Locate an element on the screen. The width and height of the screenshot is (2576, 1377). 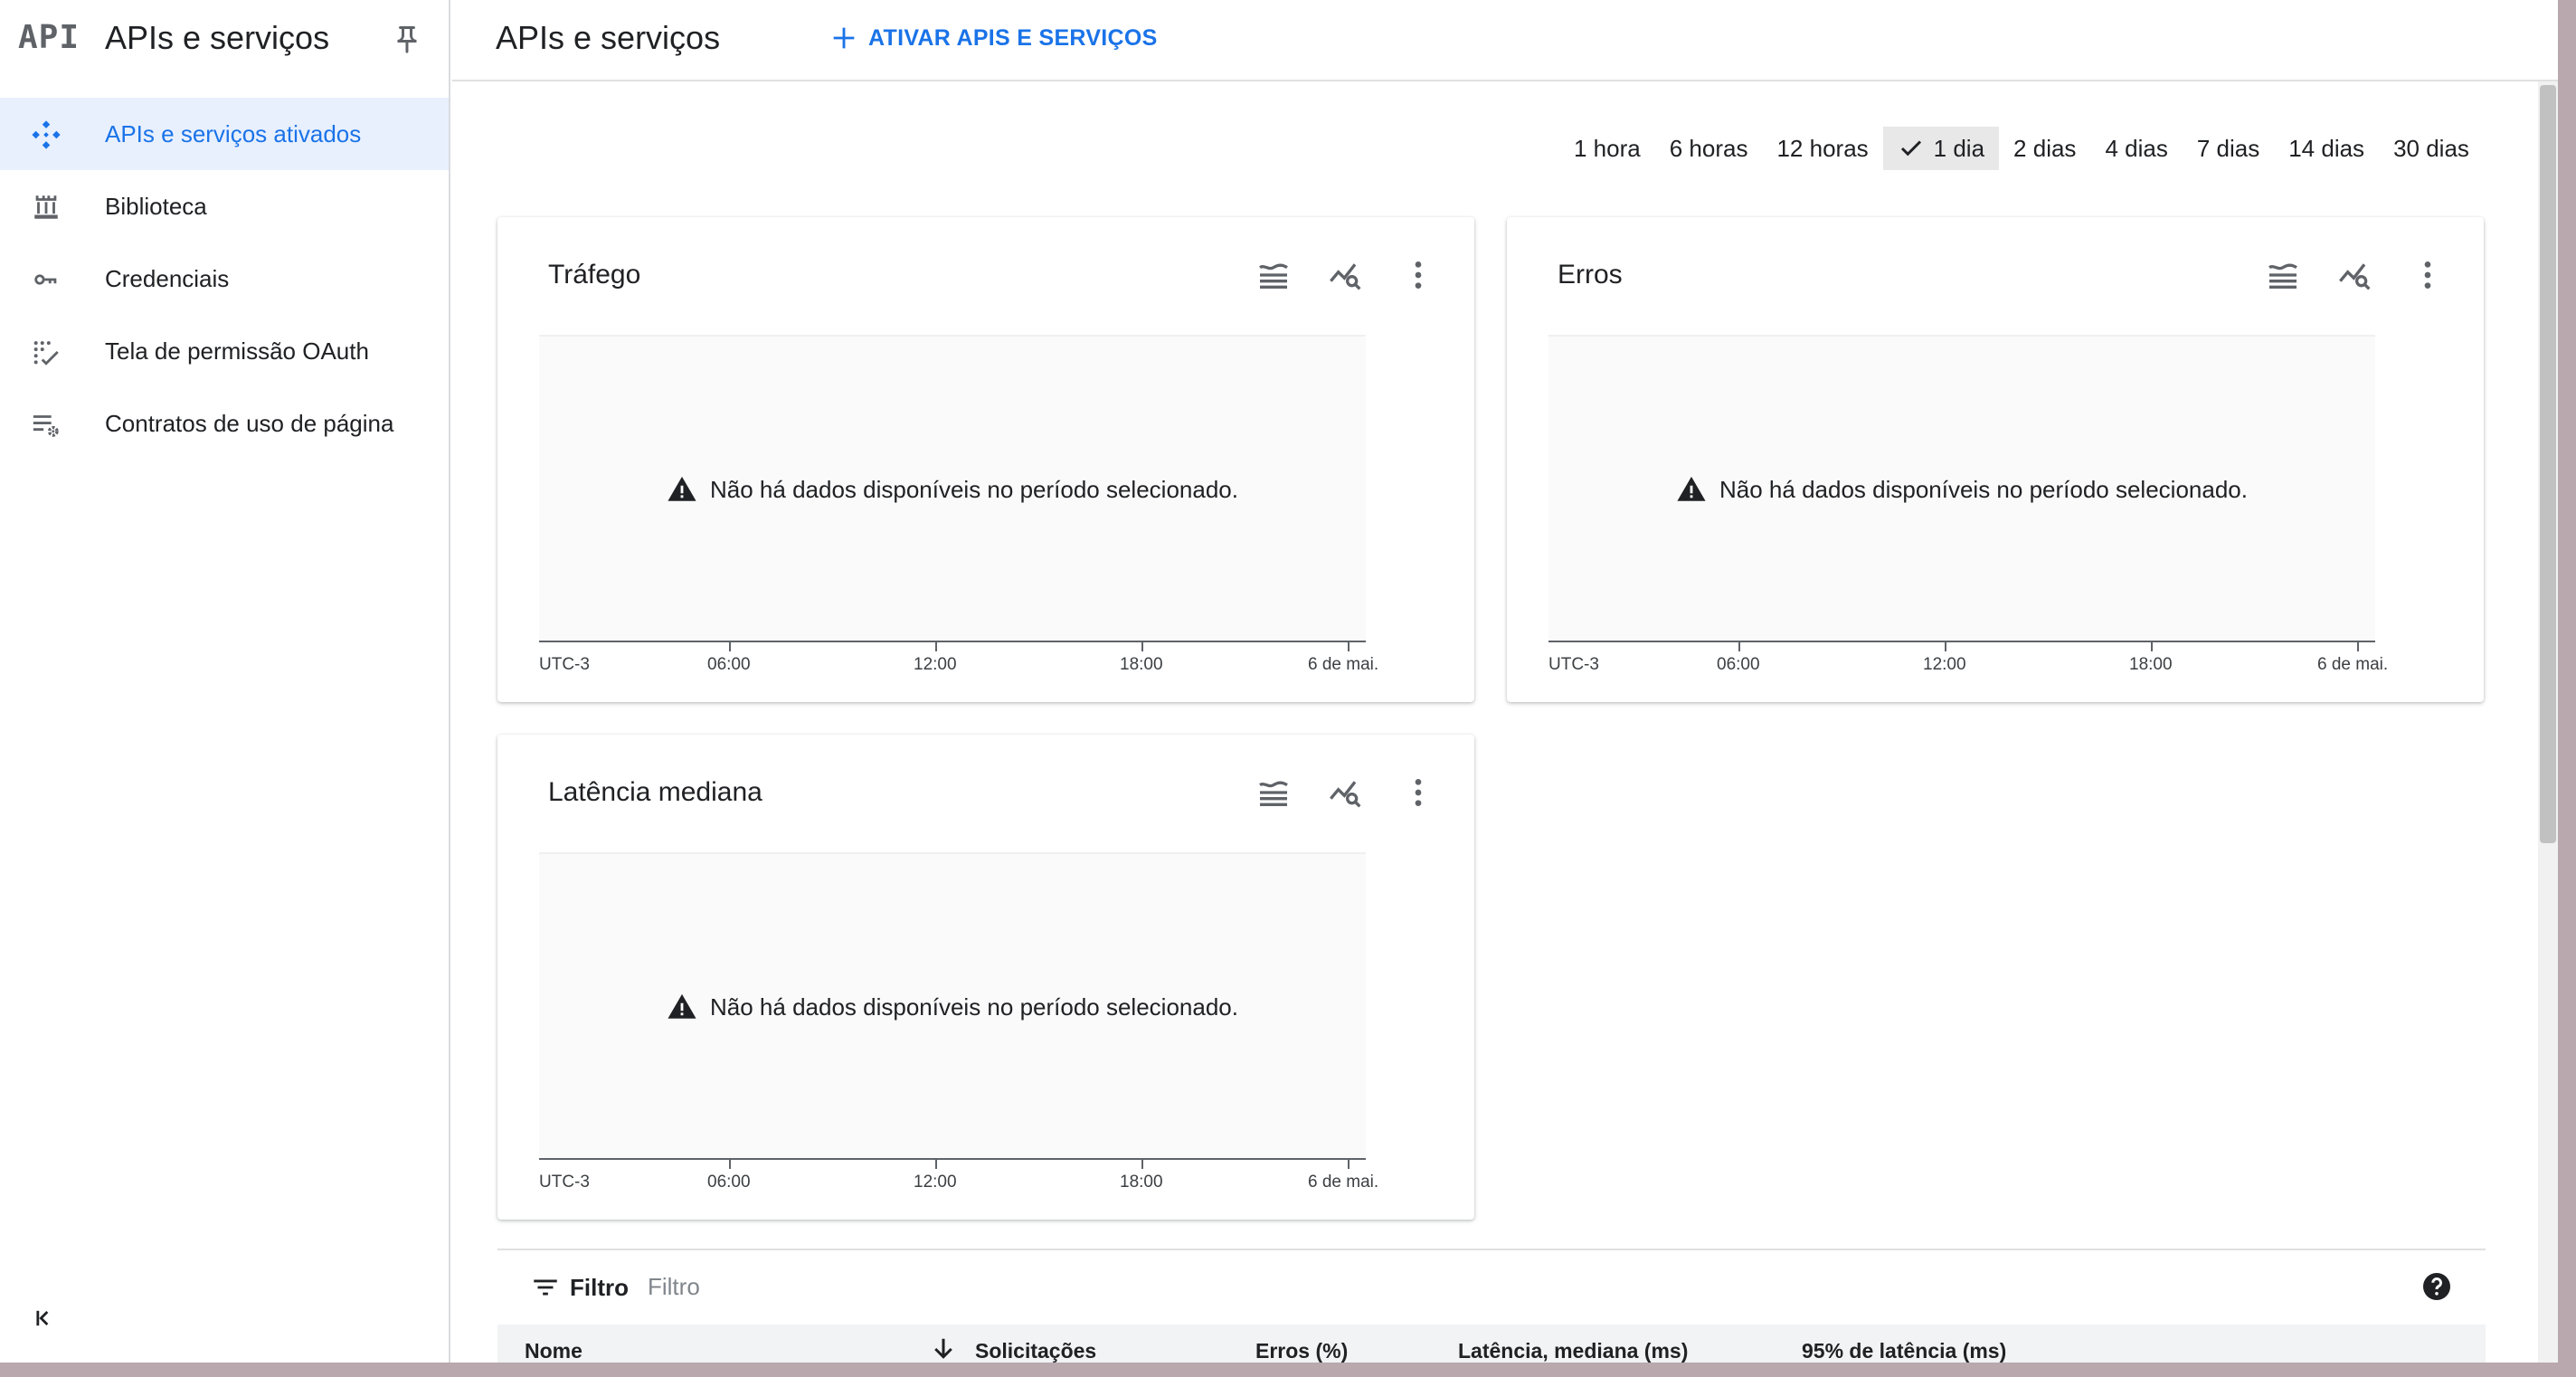
key-icon is located at coordinates (45, 279).